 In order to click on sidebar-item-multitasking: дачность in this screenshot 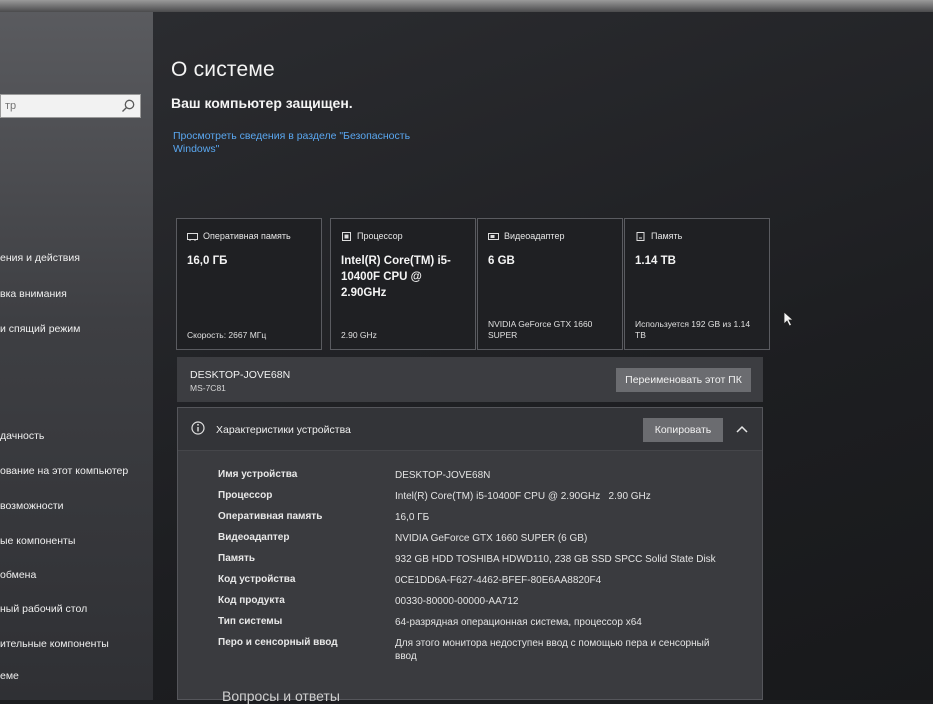, I will do `click(22, 436)`.